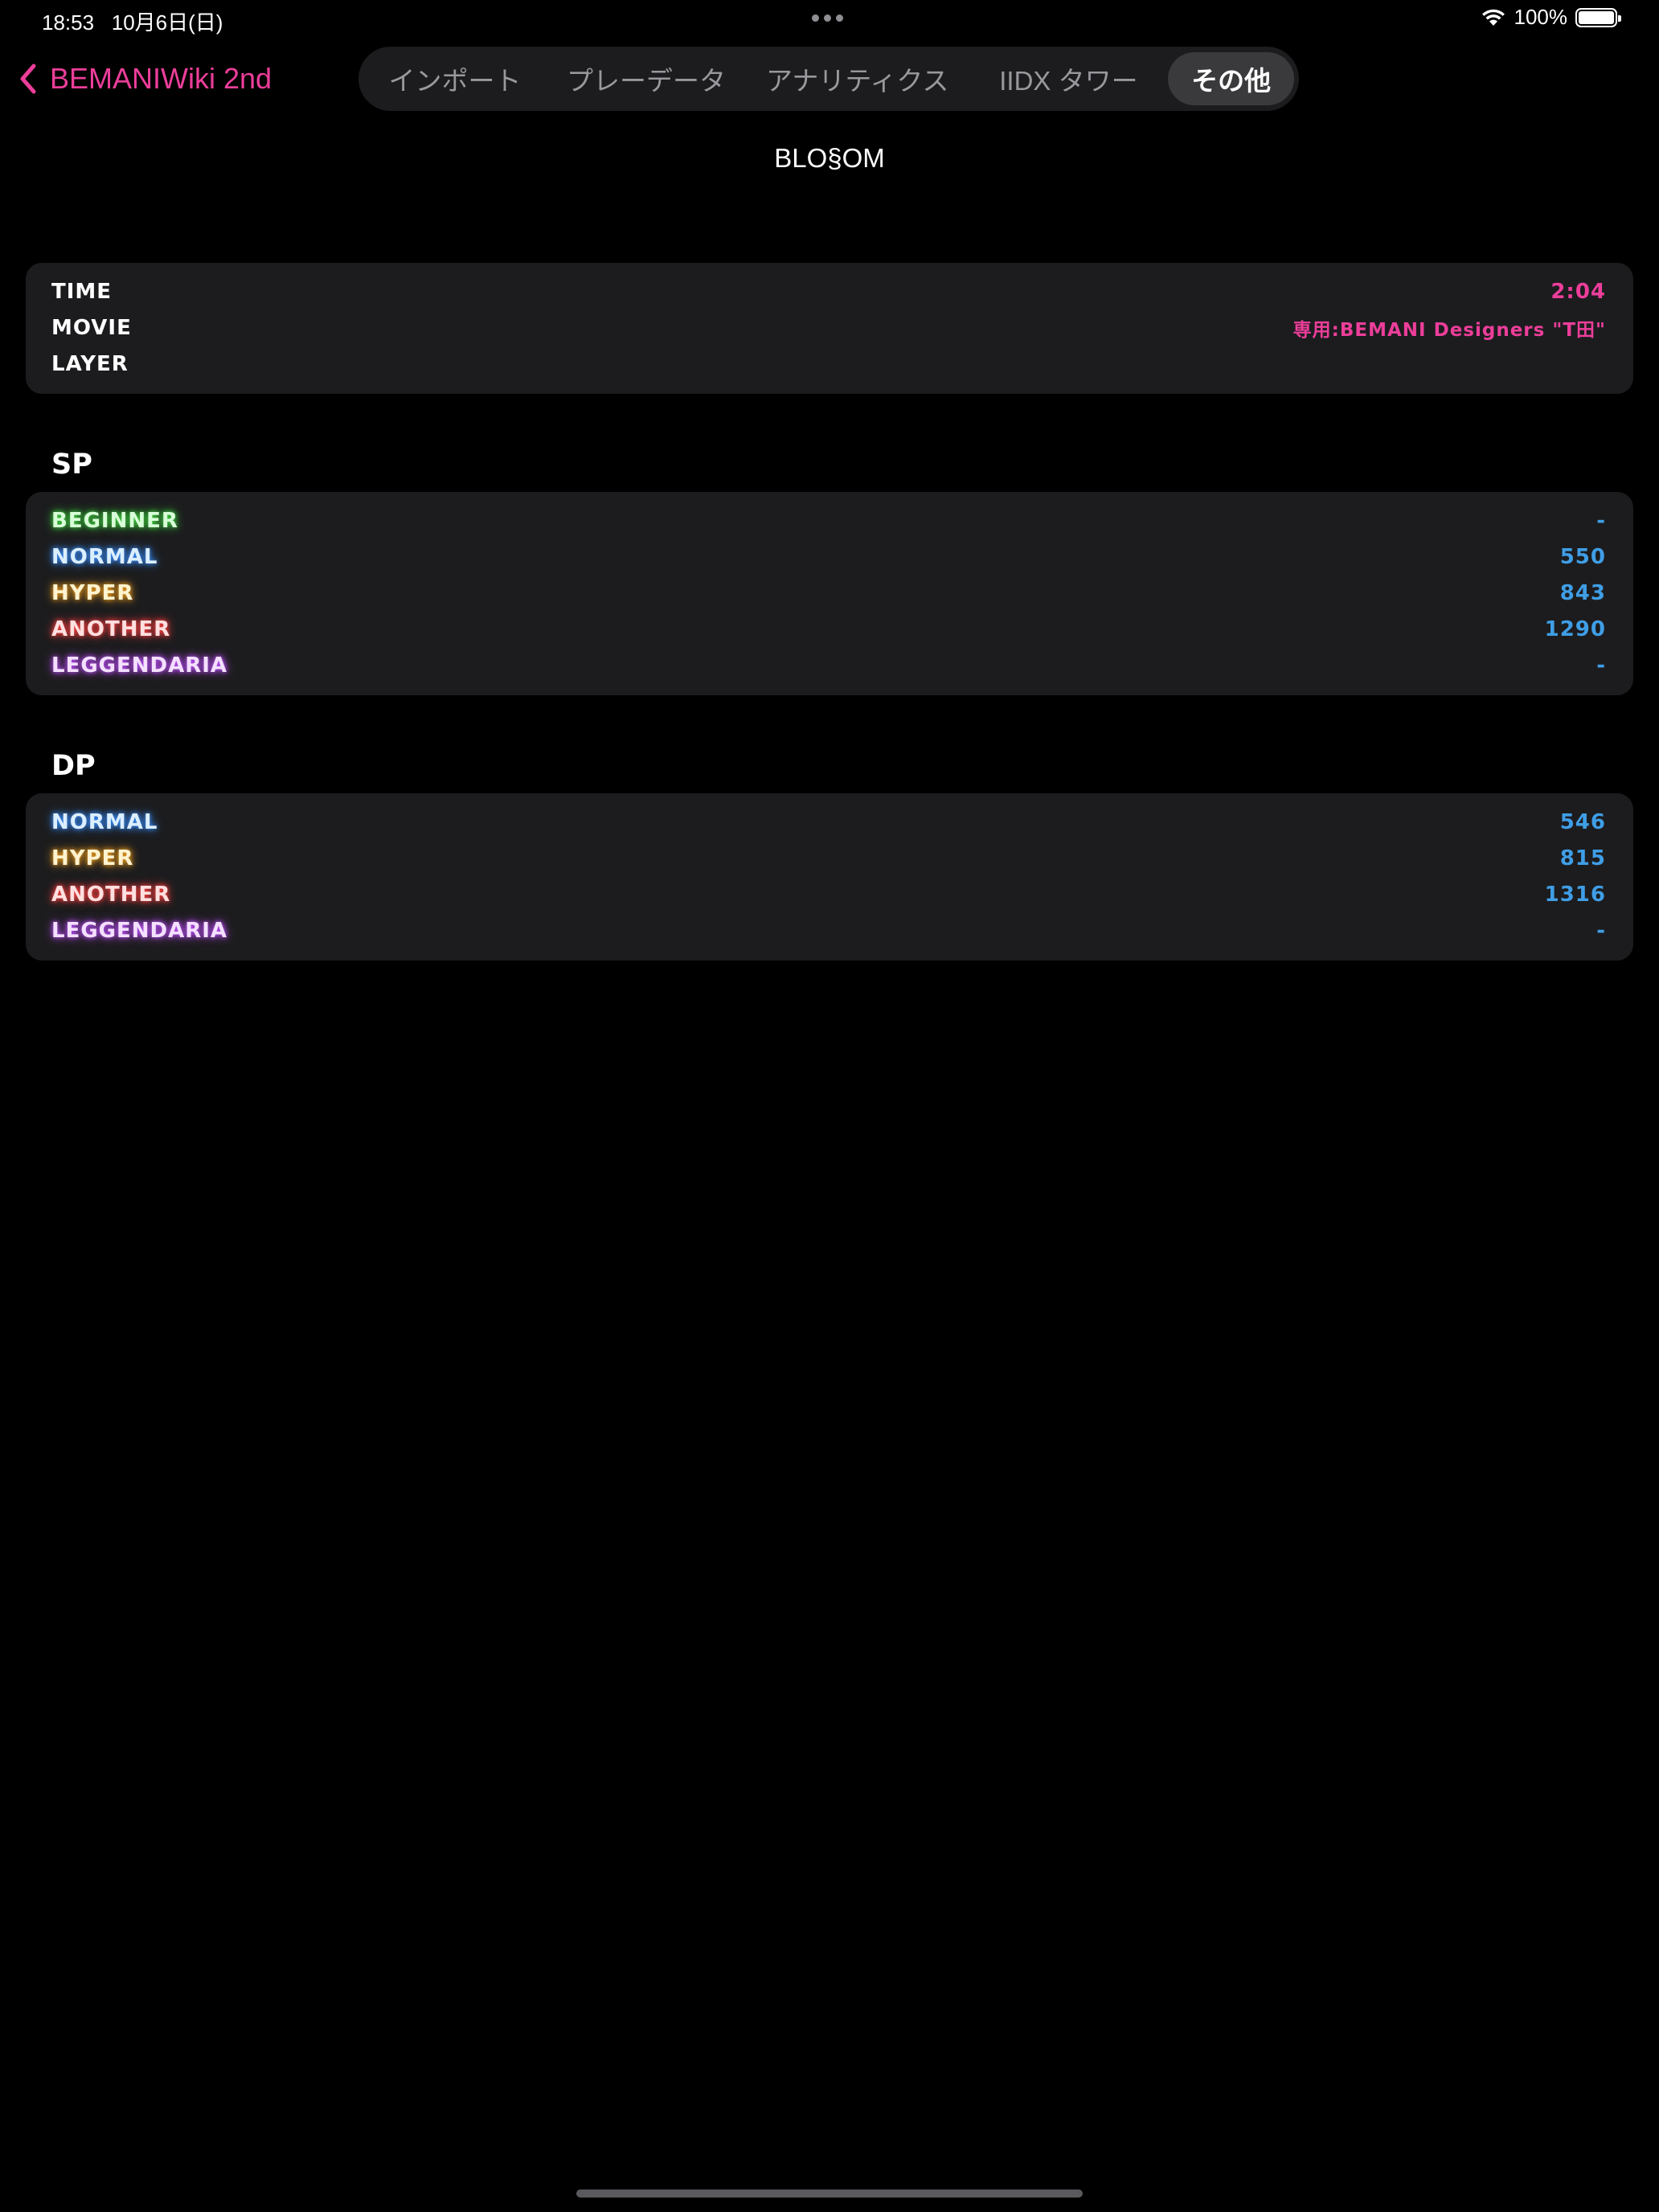 The image size is (1659, 2212). I want to click on song-title: BLO§OM, so click(829, 158).